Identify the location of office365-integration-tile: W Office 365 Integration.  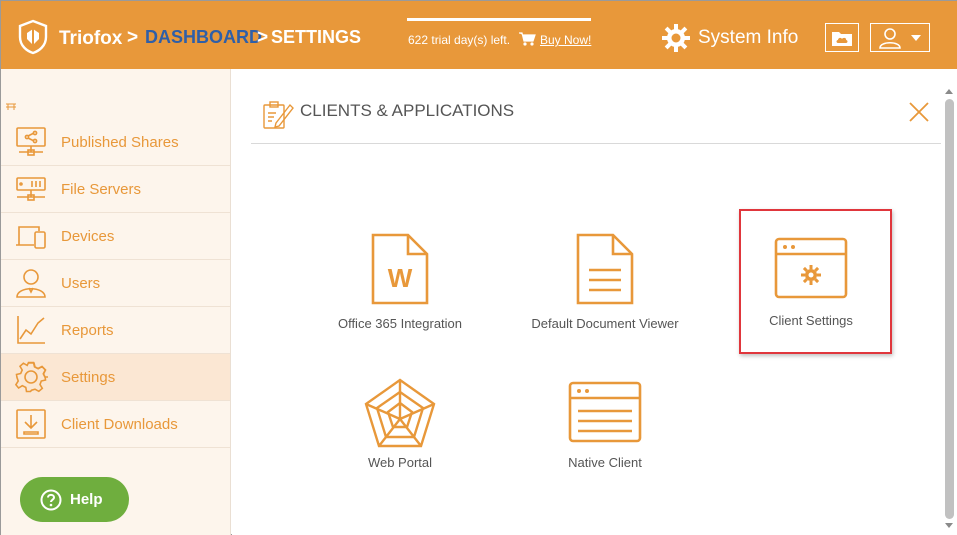
(400, 281).